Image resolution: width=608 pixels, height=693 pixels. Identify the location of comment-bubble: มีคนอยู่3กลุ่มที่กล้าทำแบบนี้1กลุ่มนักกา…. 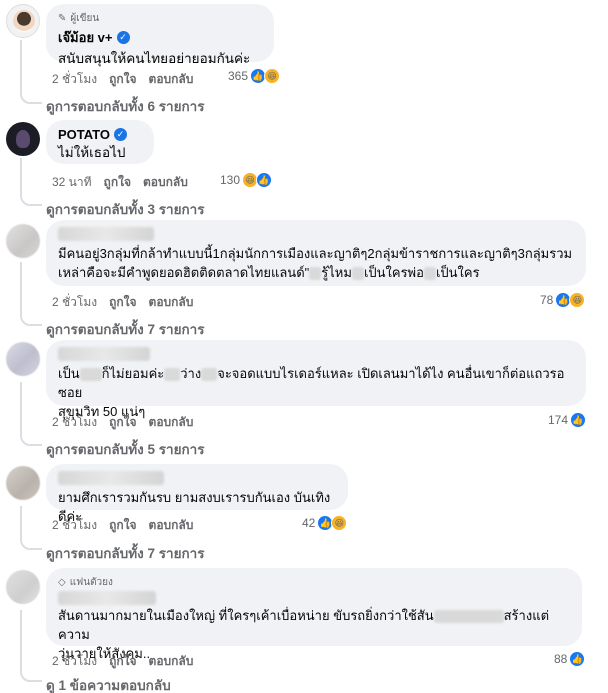
(316, 253).